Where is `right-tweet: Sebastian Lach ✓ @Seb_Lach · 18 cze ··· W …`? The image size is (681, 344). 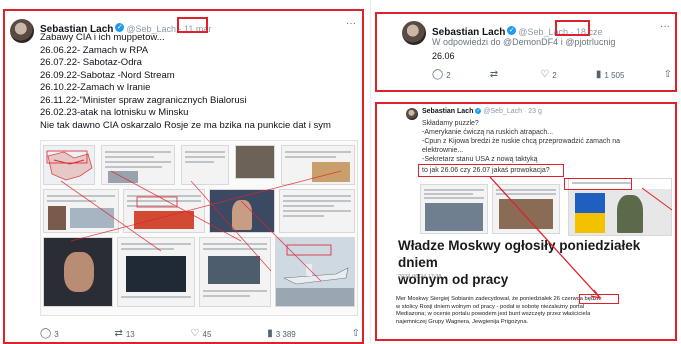
right-tweet: Sebastian Lach ✓ @Seb_Lach · 18 cze ··· W … is located at coordinates (526, 48).